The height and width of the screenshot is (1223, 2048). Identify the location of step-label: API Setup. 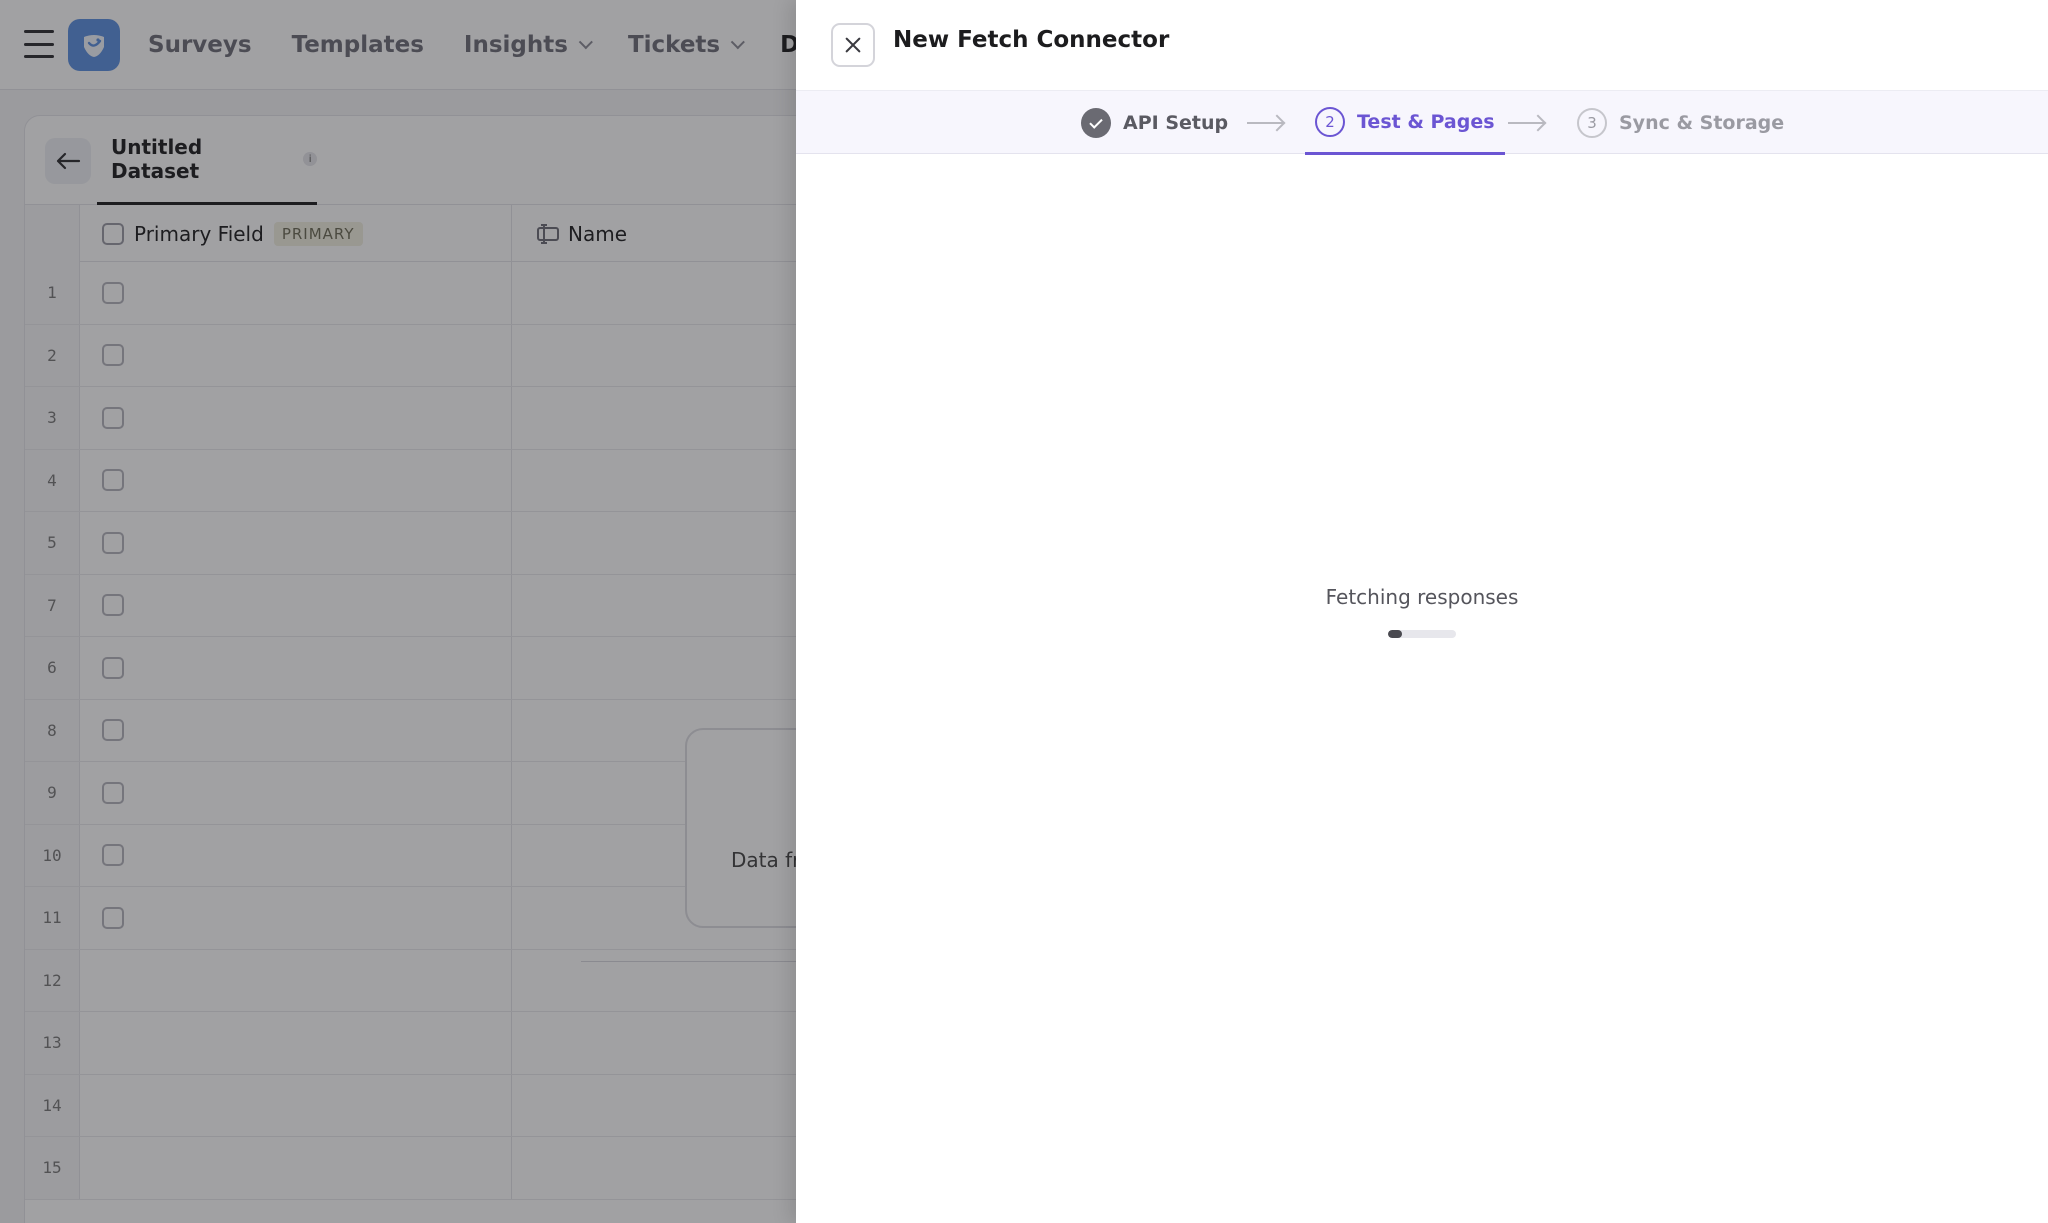
(1176, 123).